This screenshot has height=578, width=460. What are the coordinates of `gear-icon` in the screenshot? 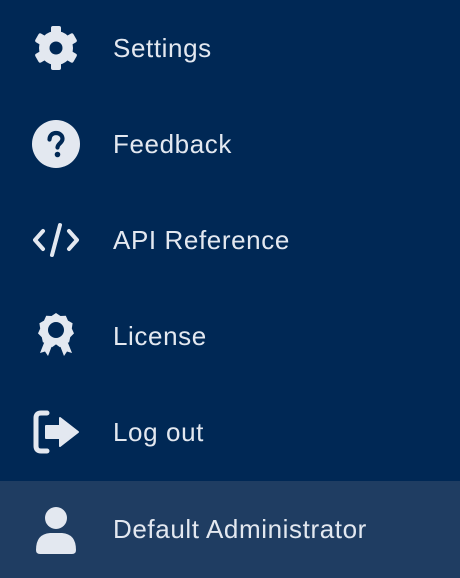 It's located at (56, 48).